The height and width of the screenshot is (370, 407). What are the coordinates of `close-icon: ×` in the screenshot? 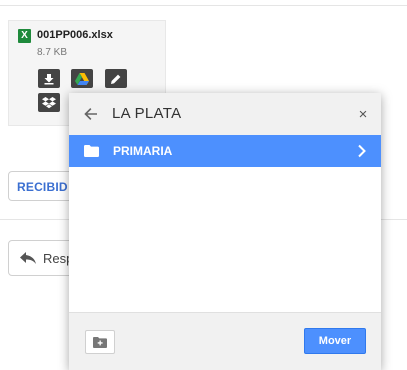 It's located at (363, 114).